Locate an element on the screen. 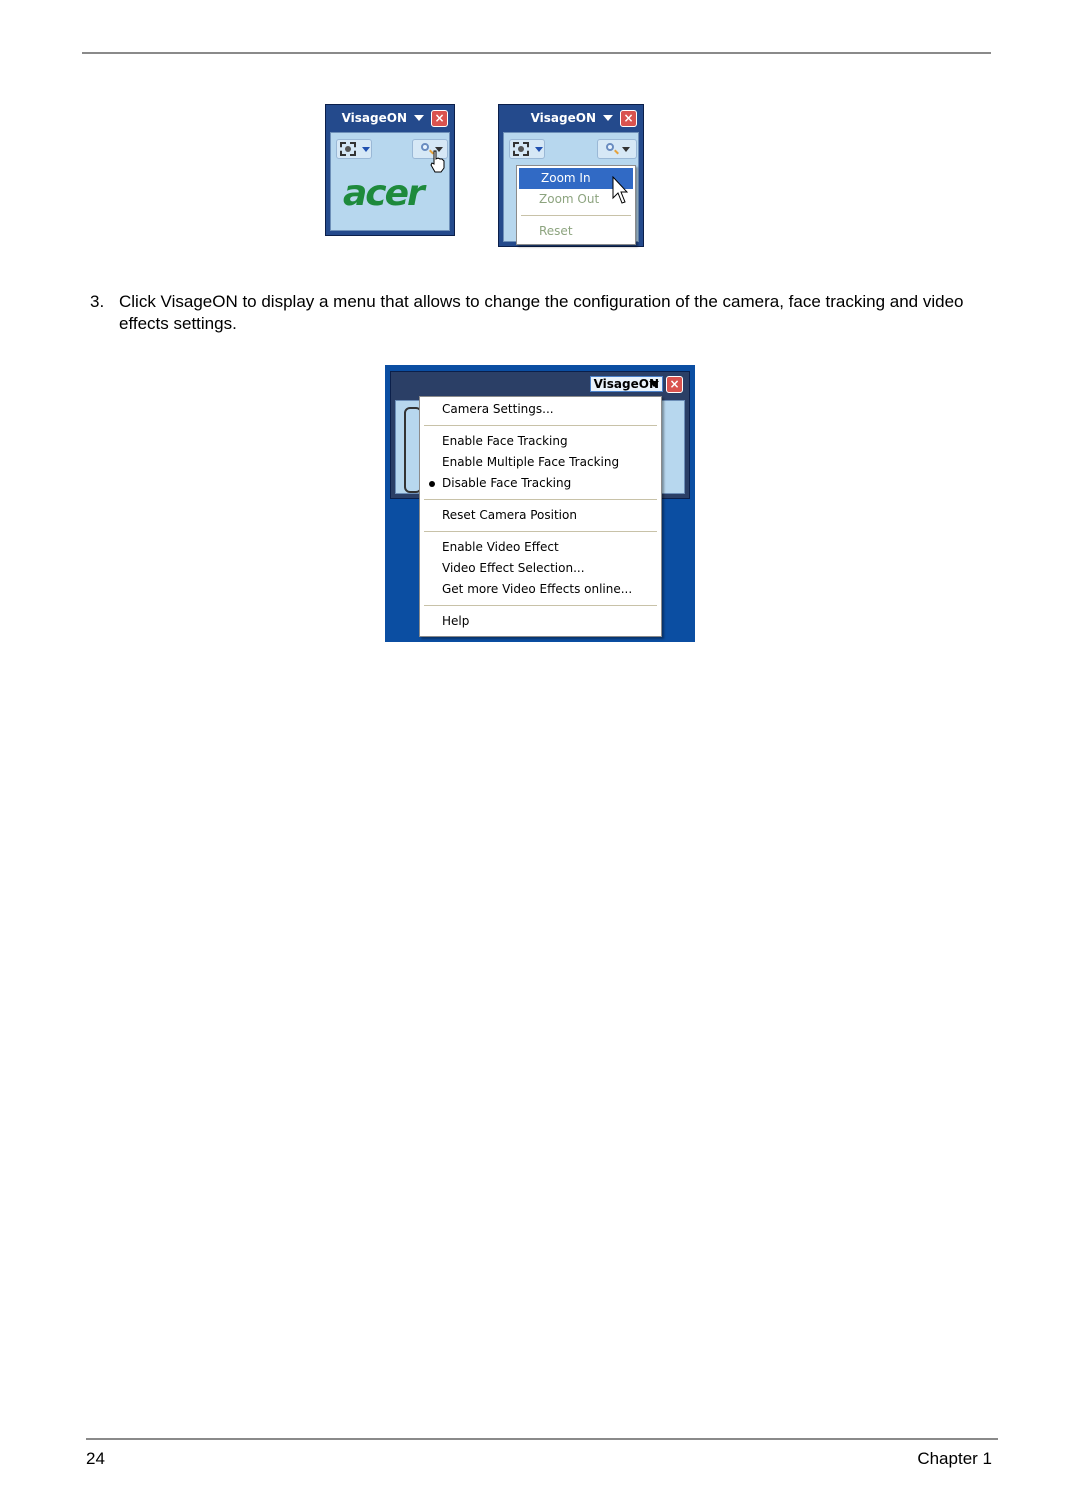 The image size is (1080, 1512). chapter-label: Chapter 1 is located at coordinates (954, 1458).